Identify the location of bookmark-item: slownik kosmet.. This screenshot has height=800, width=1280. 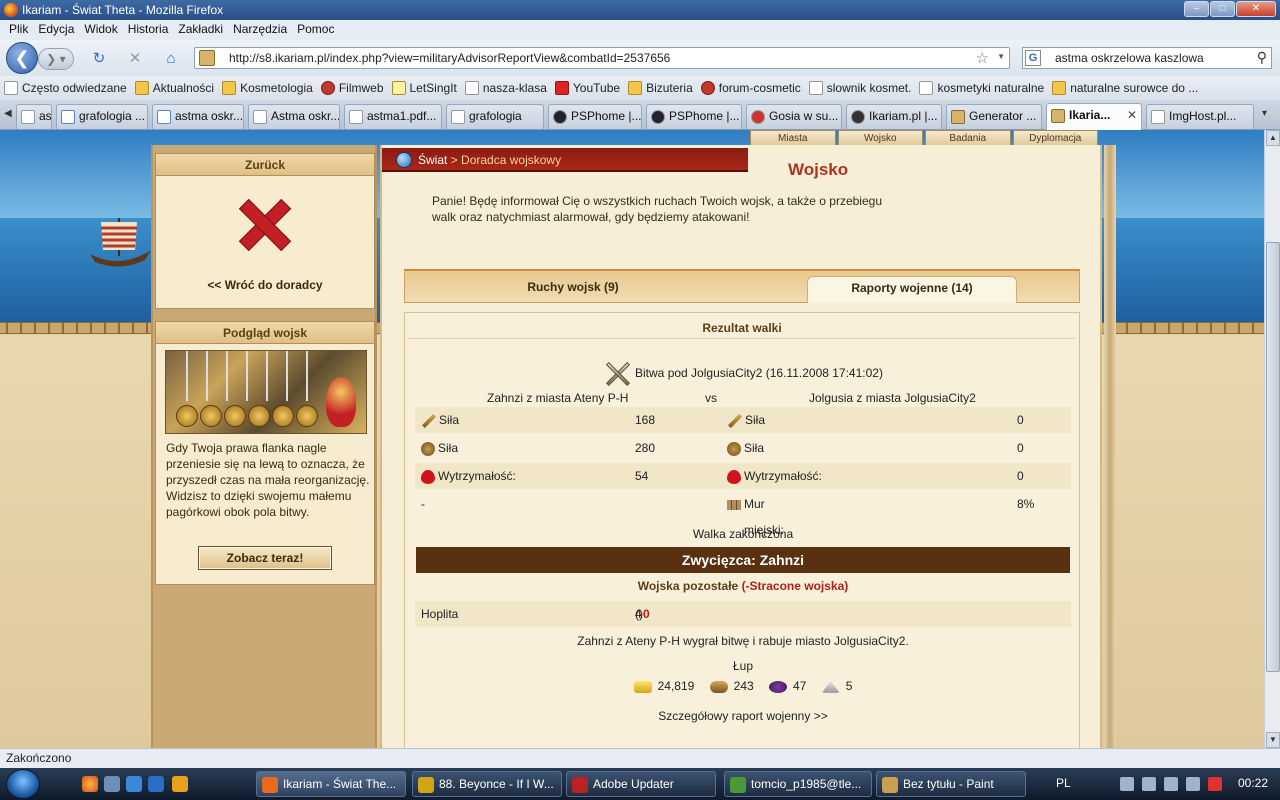
(859, 88).